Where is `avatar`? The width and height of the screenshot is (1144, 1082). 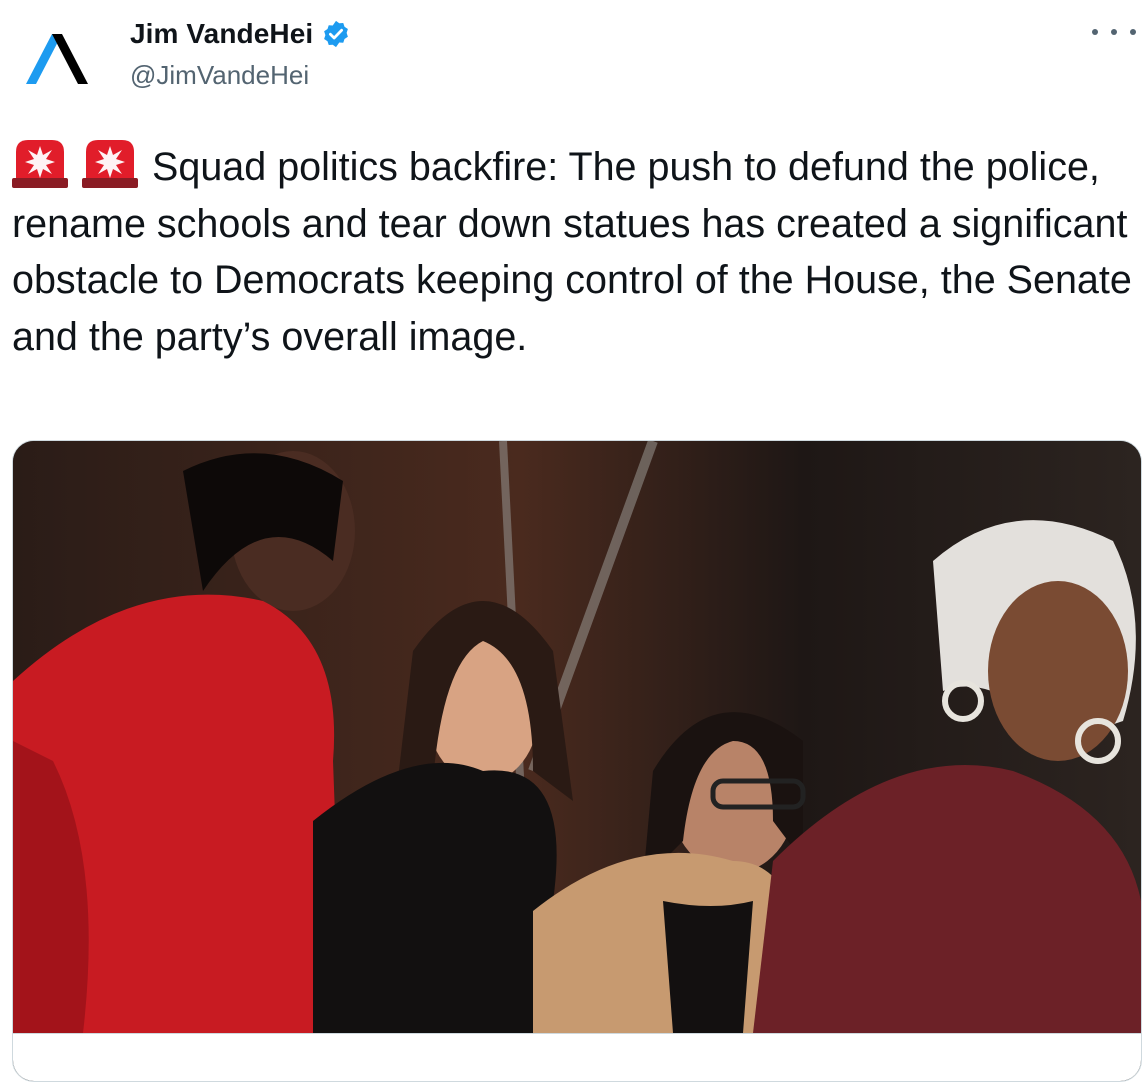
avatar is located at coordinates (56, 64).